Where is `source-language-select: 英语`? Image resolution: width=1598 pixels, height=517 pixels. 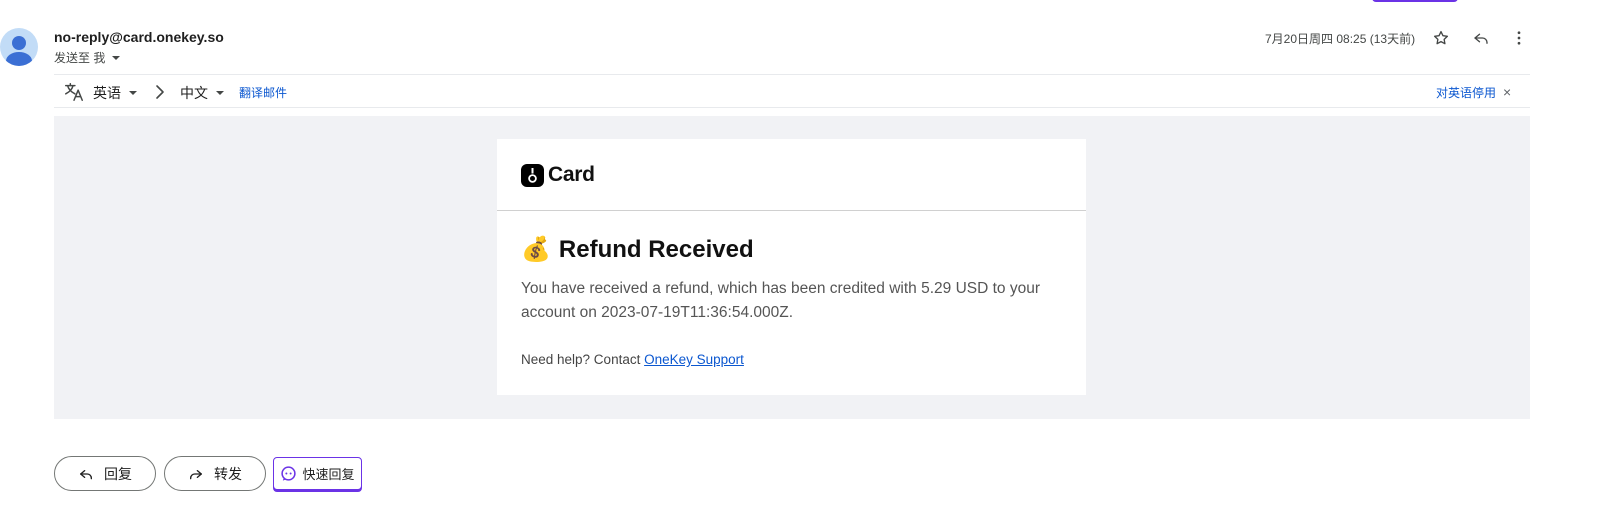
source-language-select: 英语 is located at coordinates (115, 93).